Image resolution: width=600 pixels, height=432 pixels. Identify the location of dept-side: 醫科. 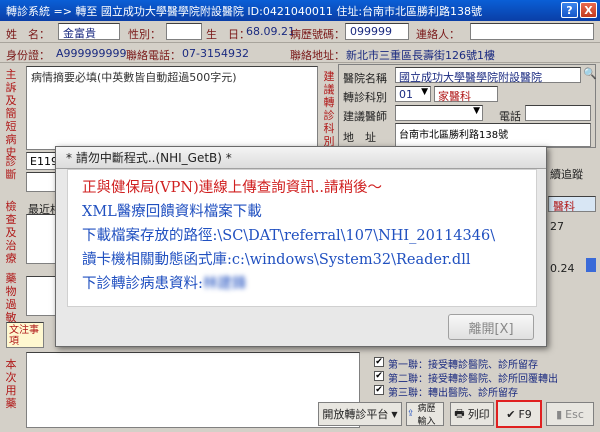
(564, 206).